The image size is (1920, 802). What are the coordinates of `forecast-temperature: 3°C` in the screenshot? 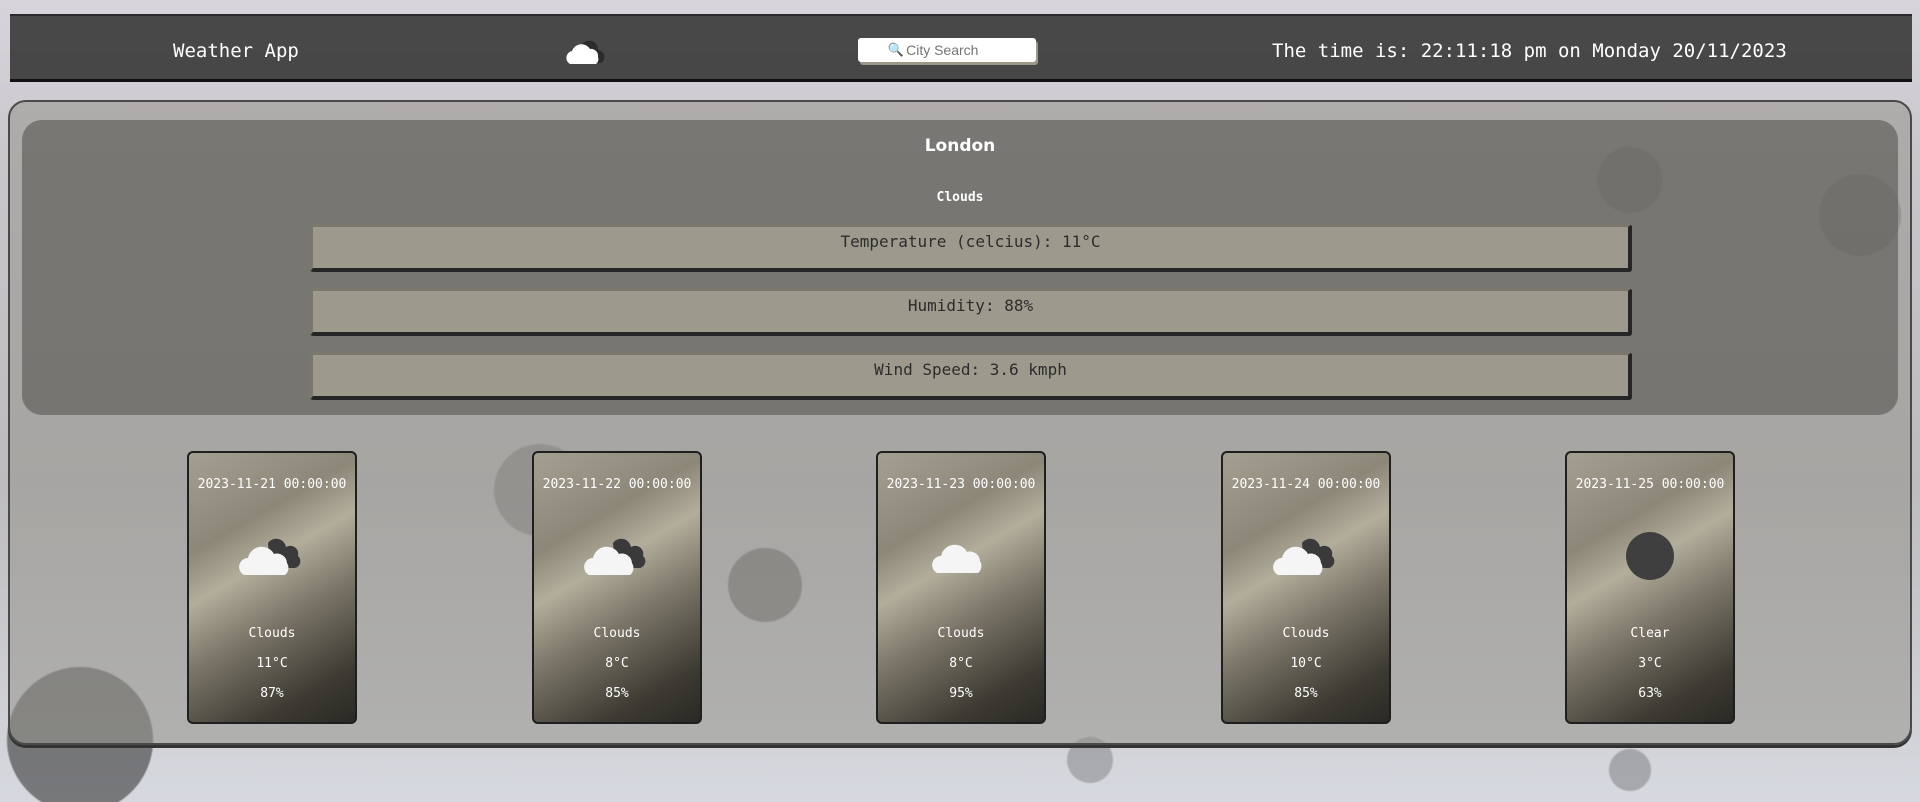 It's located at (1650, 663).